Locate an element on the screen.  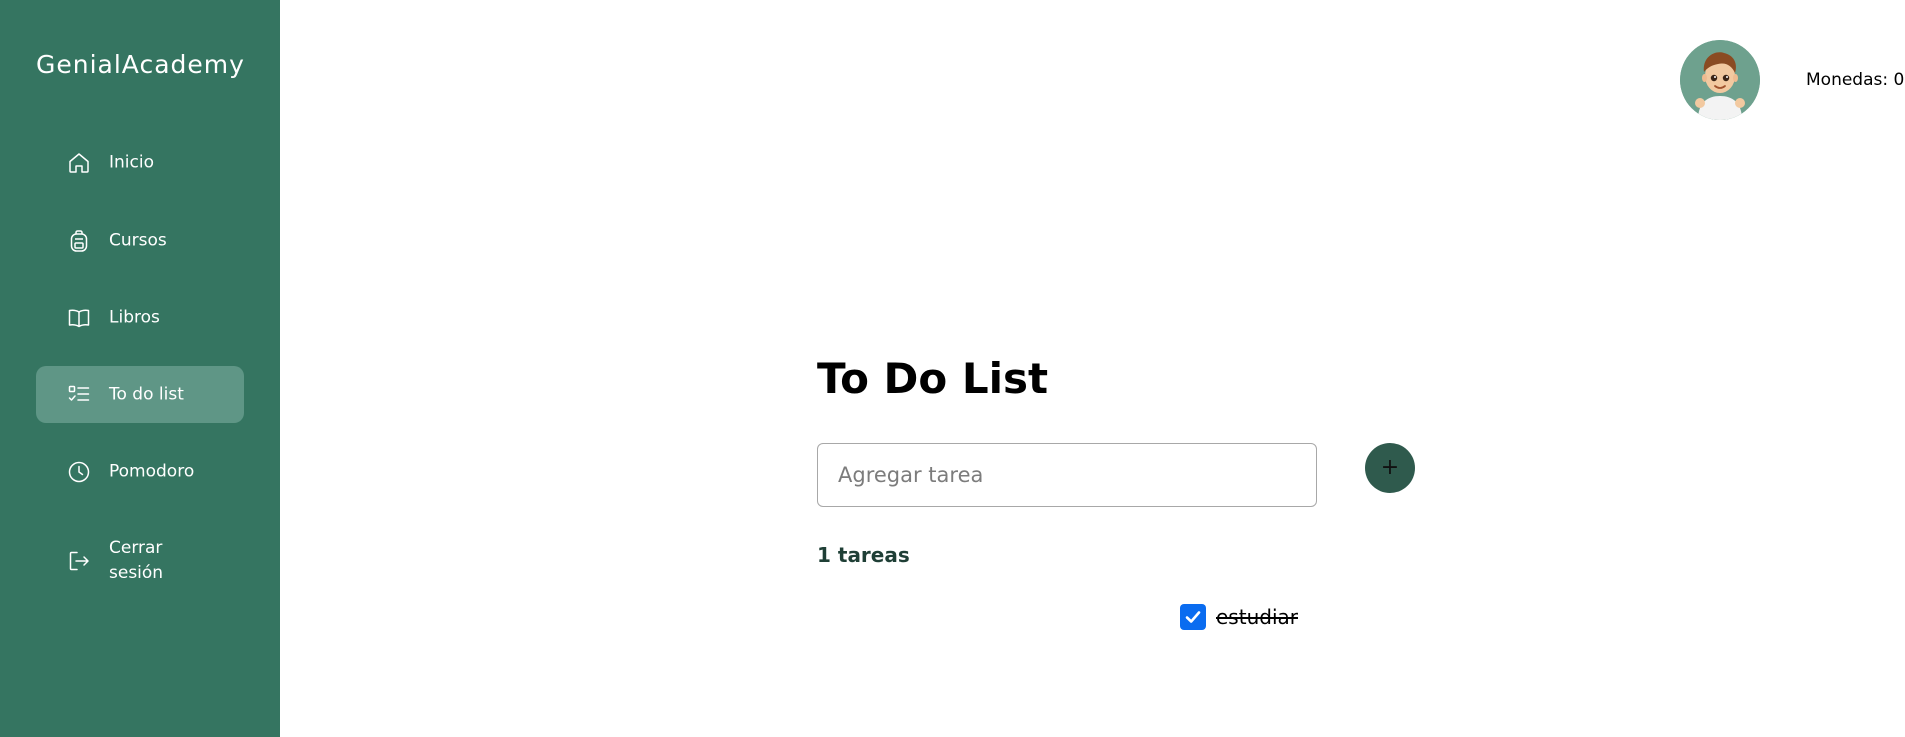
check-icon is located at coordinates (1193, 617).